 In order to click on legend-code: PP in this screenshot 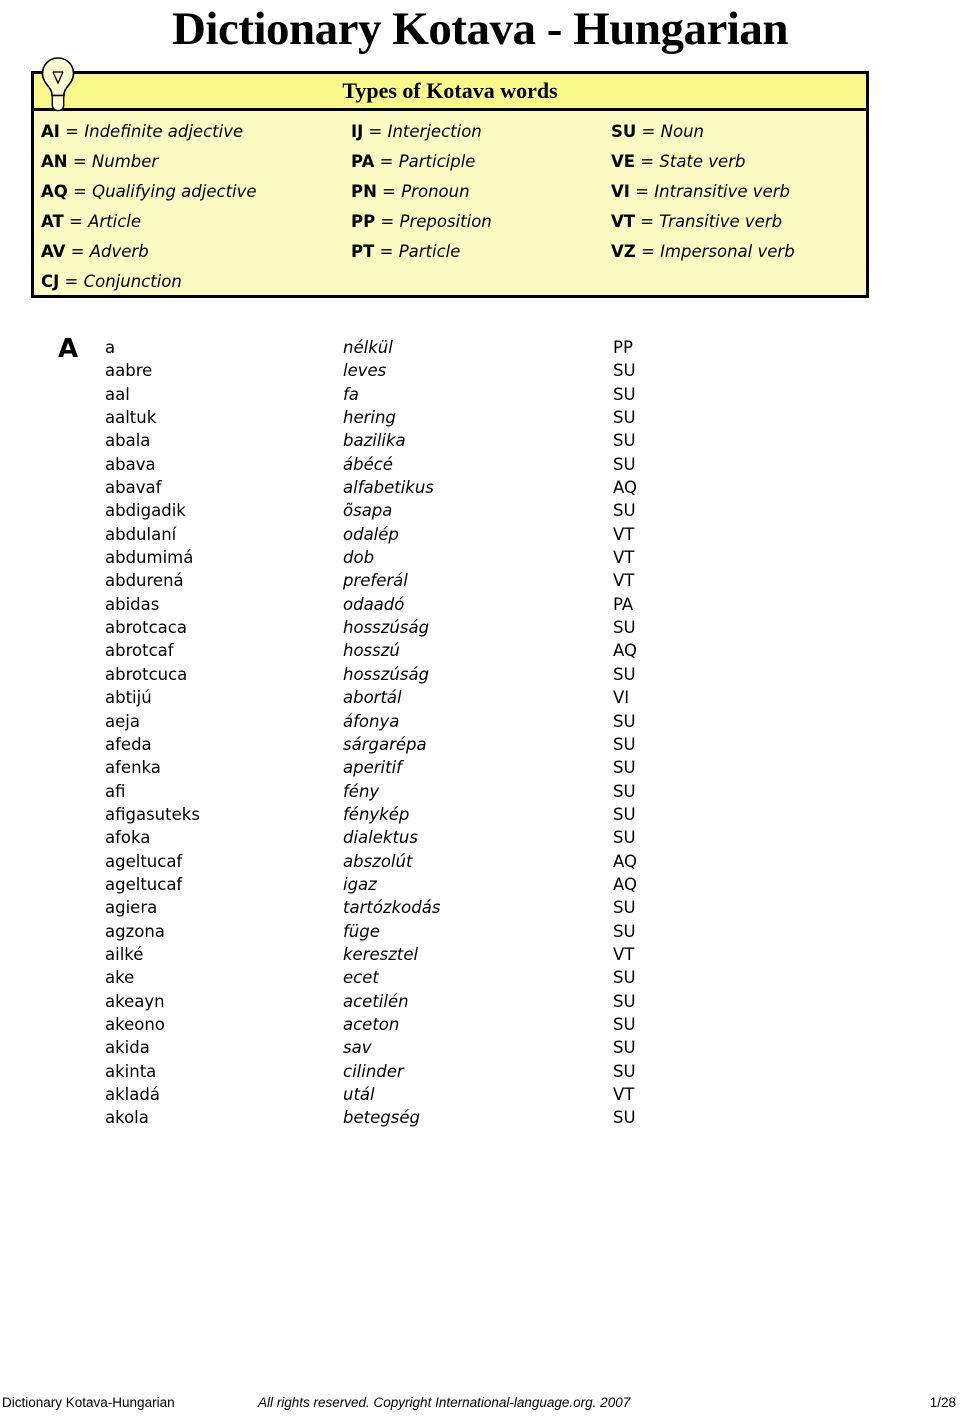, I will do `click(363, 221)`.